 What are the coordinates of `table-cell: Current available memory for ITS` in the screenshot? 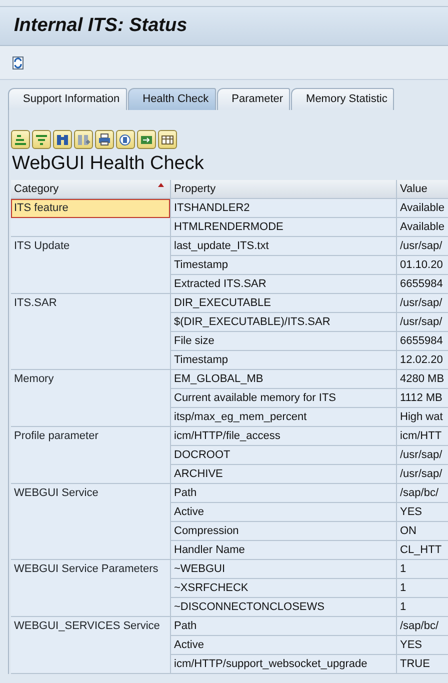 It's located at (284, 398).